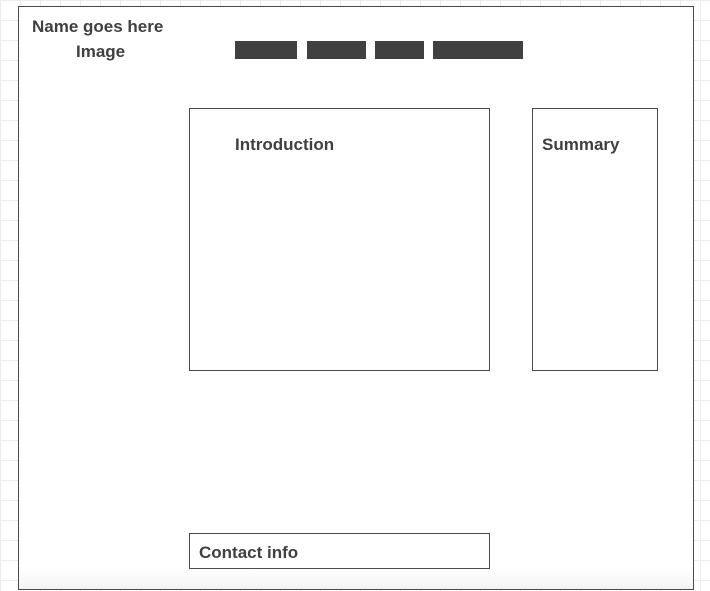  What do you see at coordinates (101, 51) in the screenshot?
I see `image-placeholder-label: Image` at bounding box center [101, 51].